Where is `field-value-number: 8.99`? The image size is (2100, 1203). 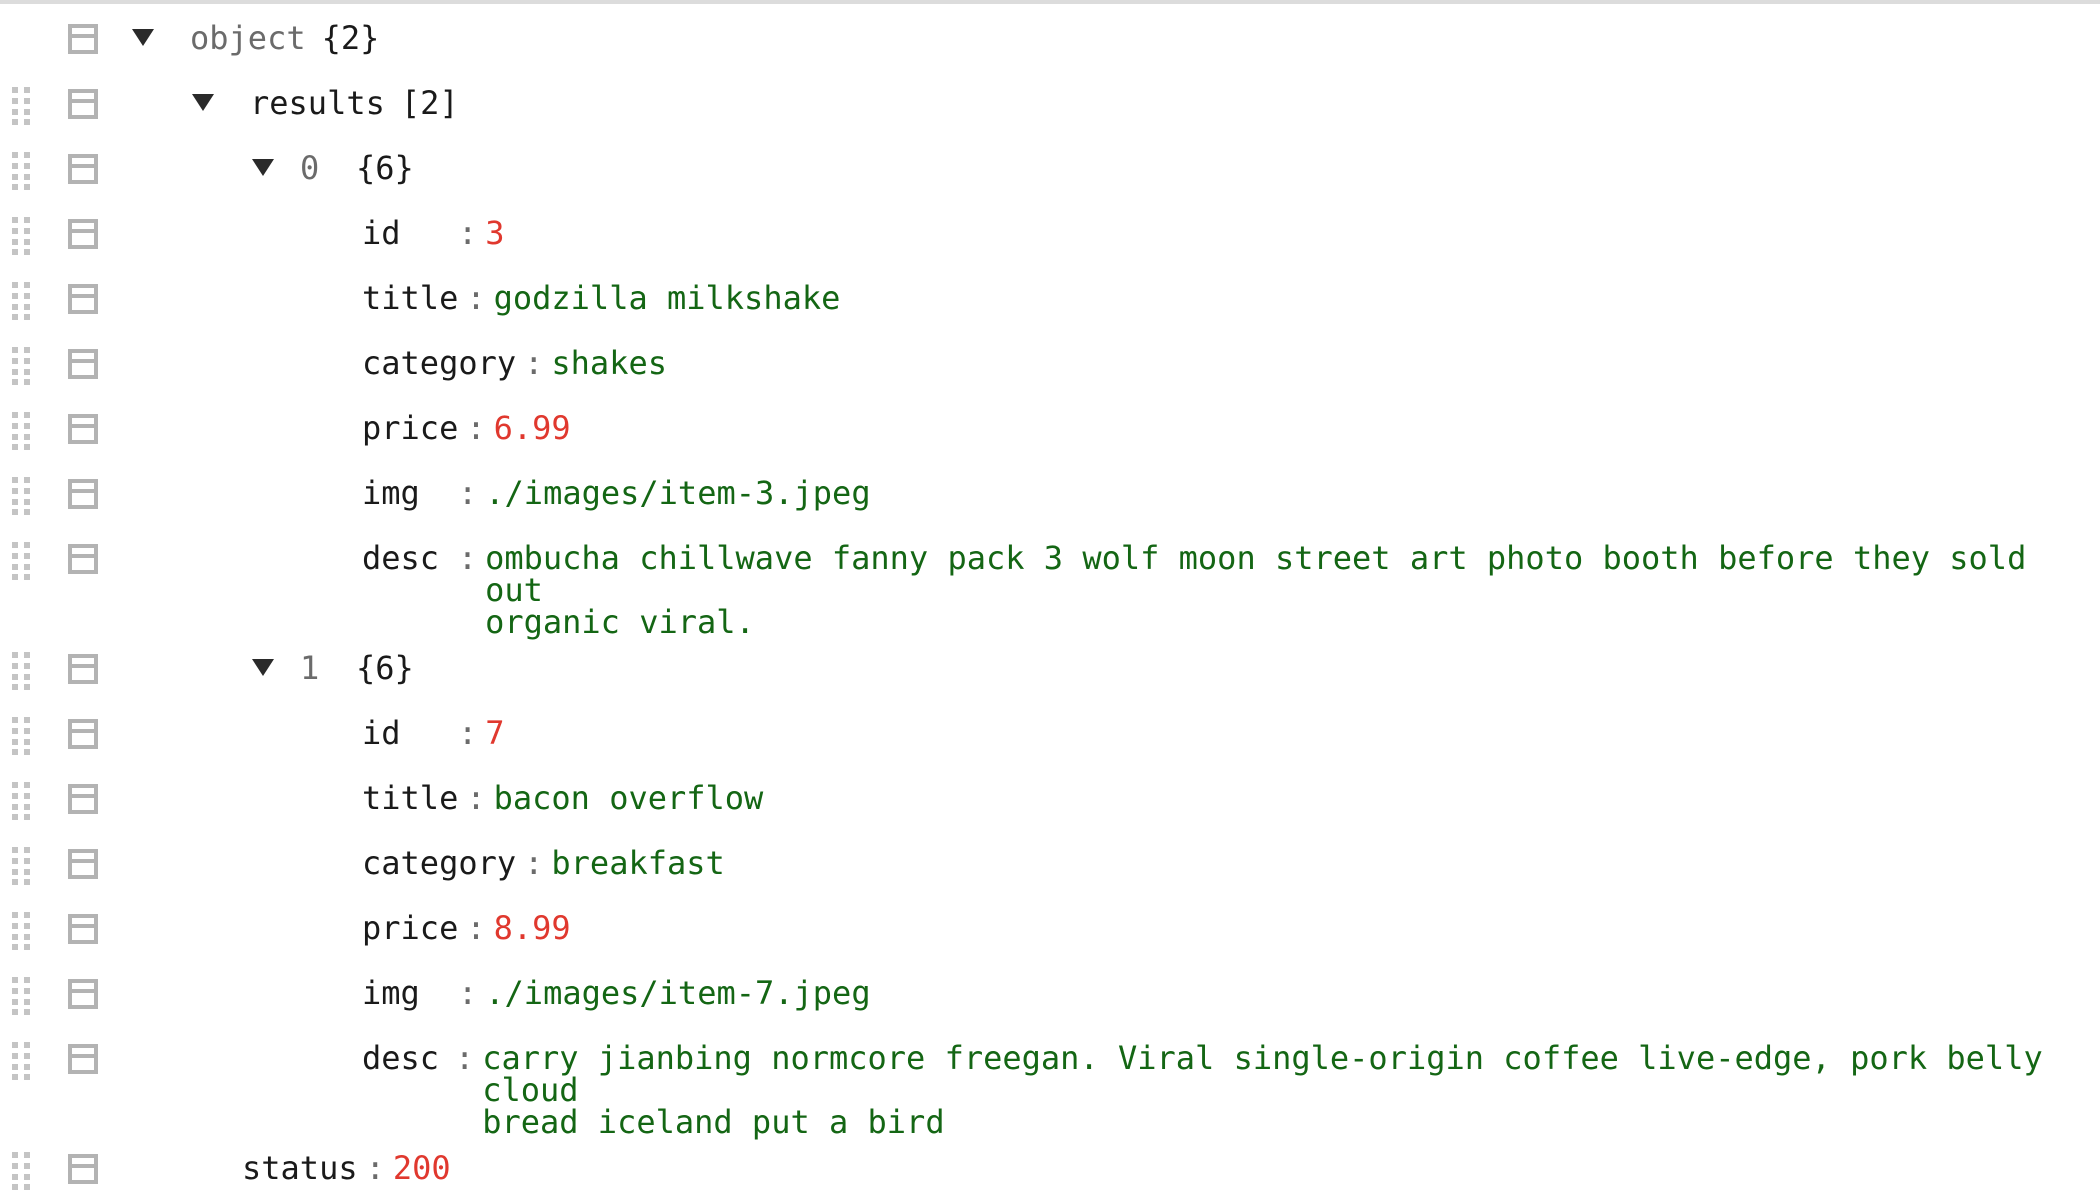 field-value-number: 8.99 is located at coordinates (532, 928).